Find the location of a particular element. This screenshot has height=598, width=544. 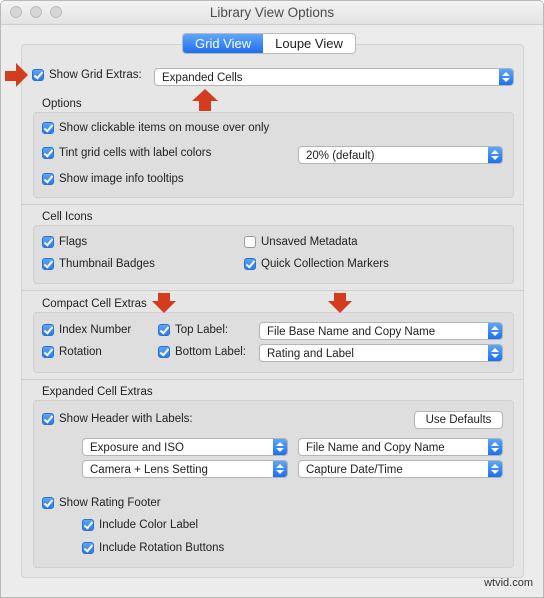

rotation-checkbox: Rotation is located at coordinates (72, 352).